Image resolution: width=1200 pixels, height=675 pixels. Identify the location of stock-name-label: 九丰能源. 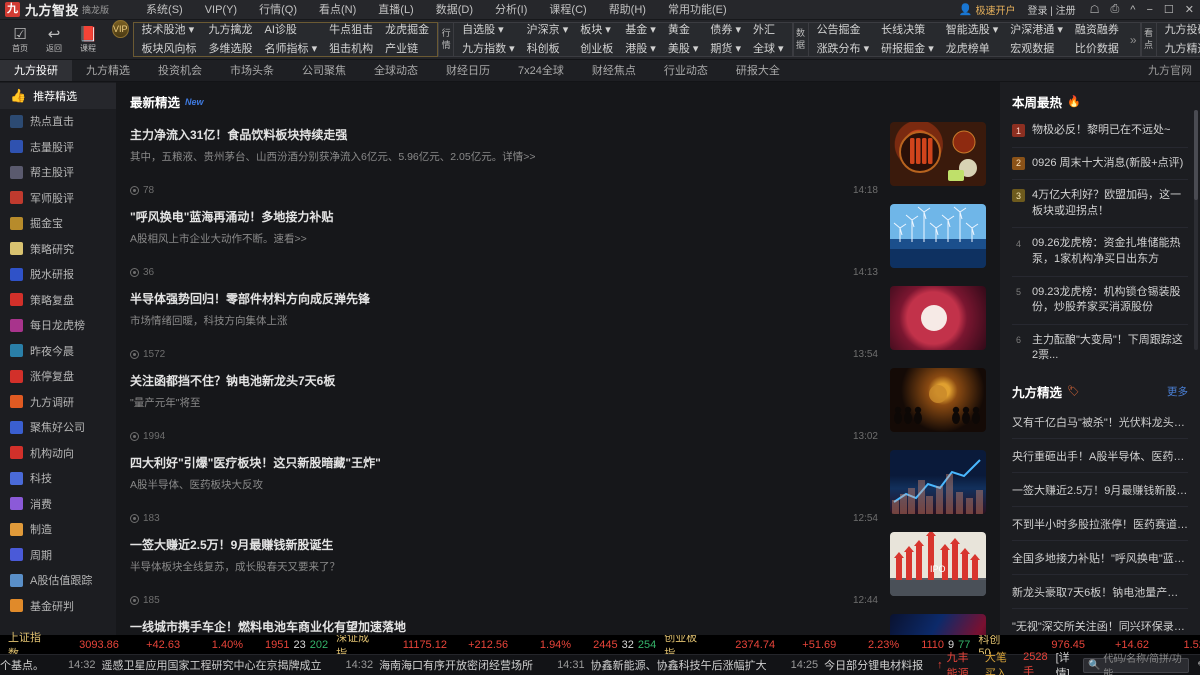
(962, 662).